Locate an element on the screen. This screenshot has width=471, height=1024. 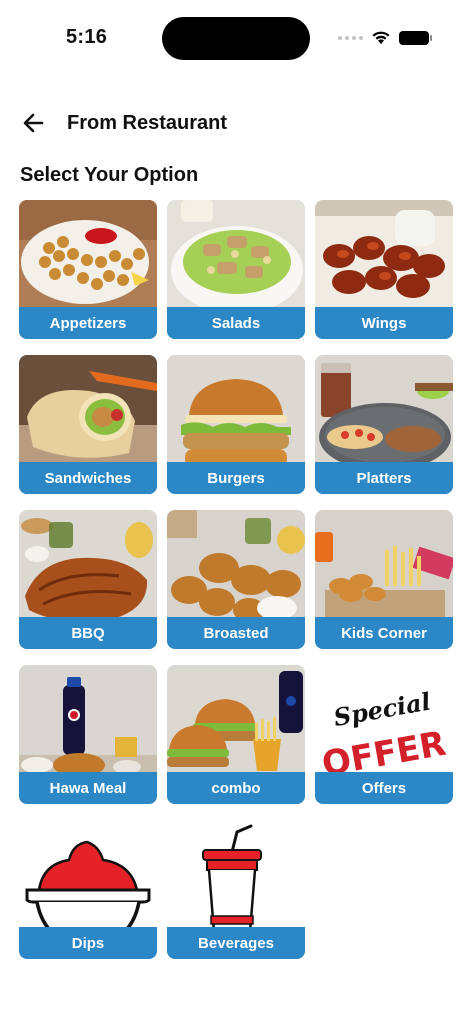
category-tile-dips: Dips is located at coordinates (88, 889).